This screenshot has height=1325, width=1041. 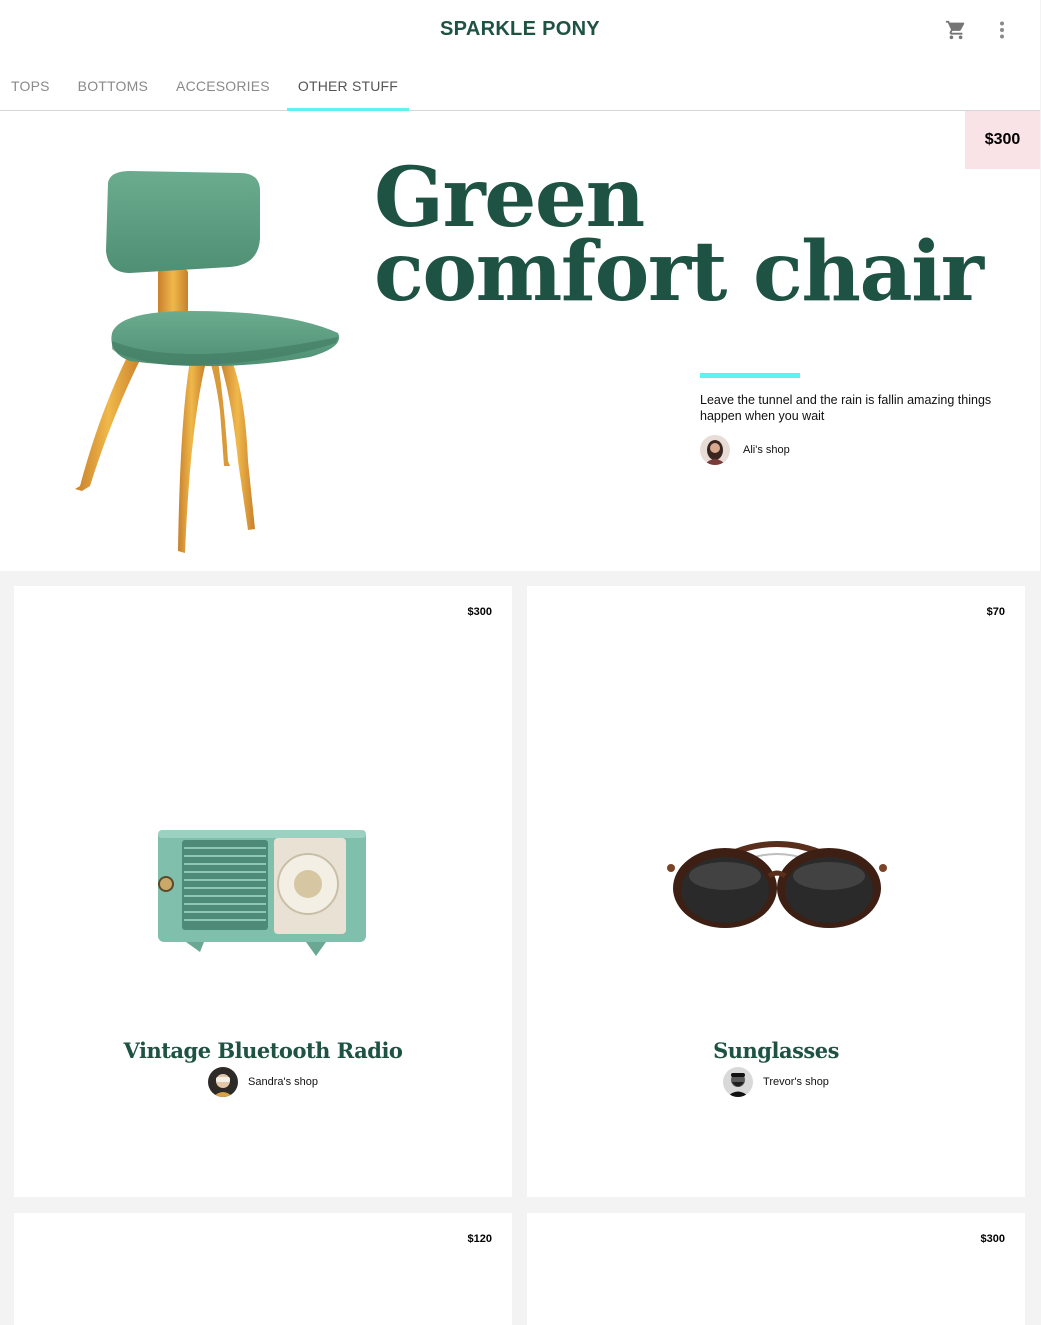 I want to click on more-options-button, so click(x=1002, y=30).